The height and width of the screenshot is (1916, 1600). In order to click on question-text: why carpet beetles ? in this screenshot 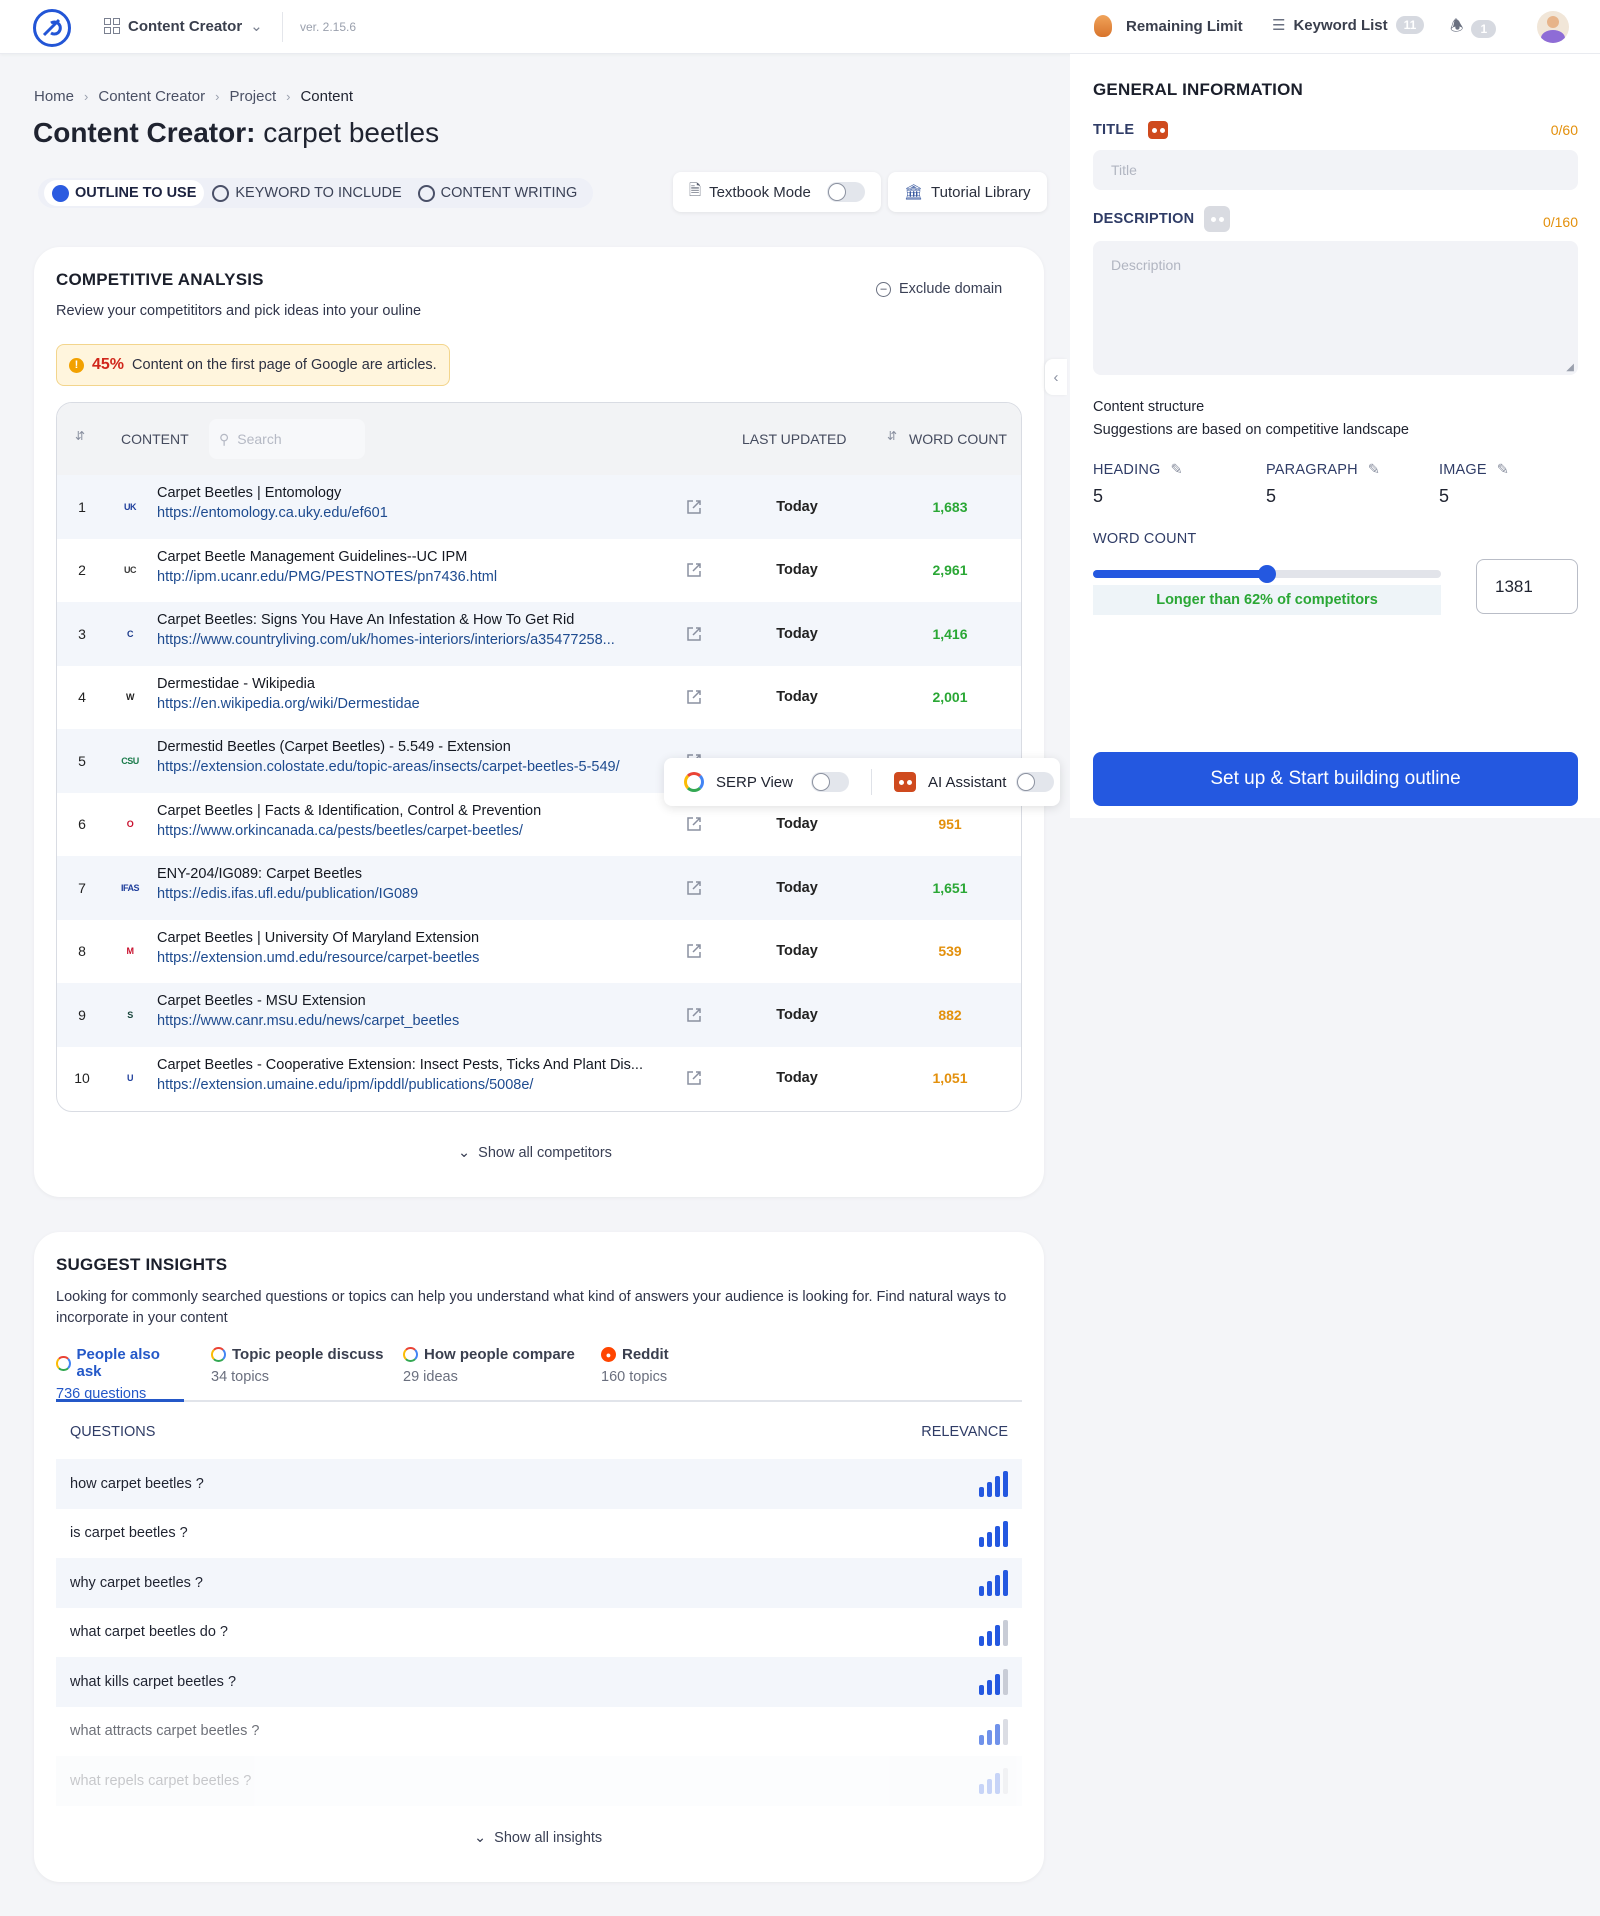, I will do `click(136, 1582)`.